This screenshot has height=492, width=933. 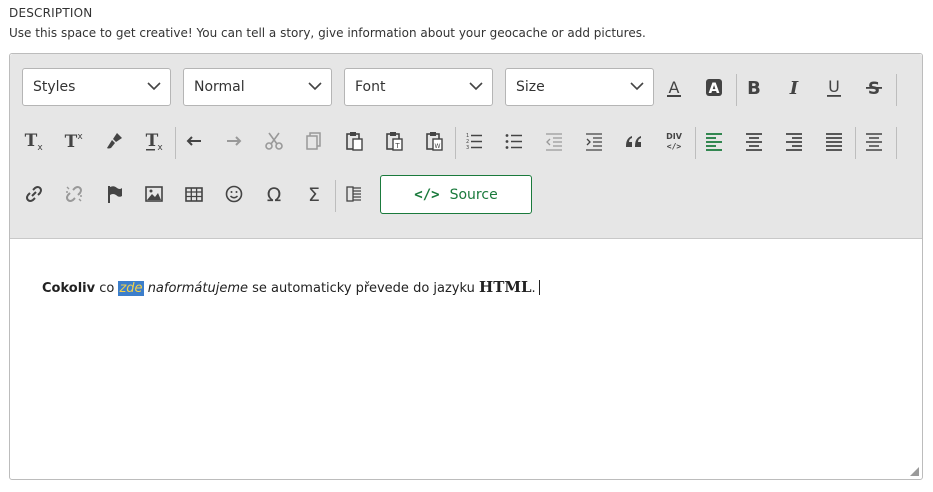 I want to click on align-left-button, so click(x=714, y=141).